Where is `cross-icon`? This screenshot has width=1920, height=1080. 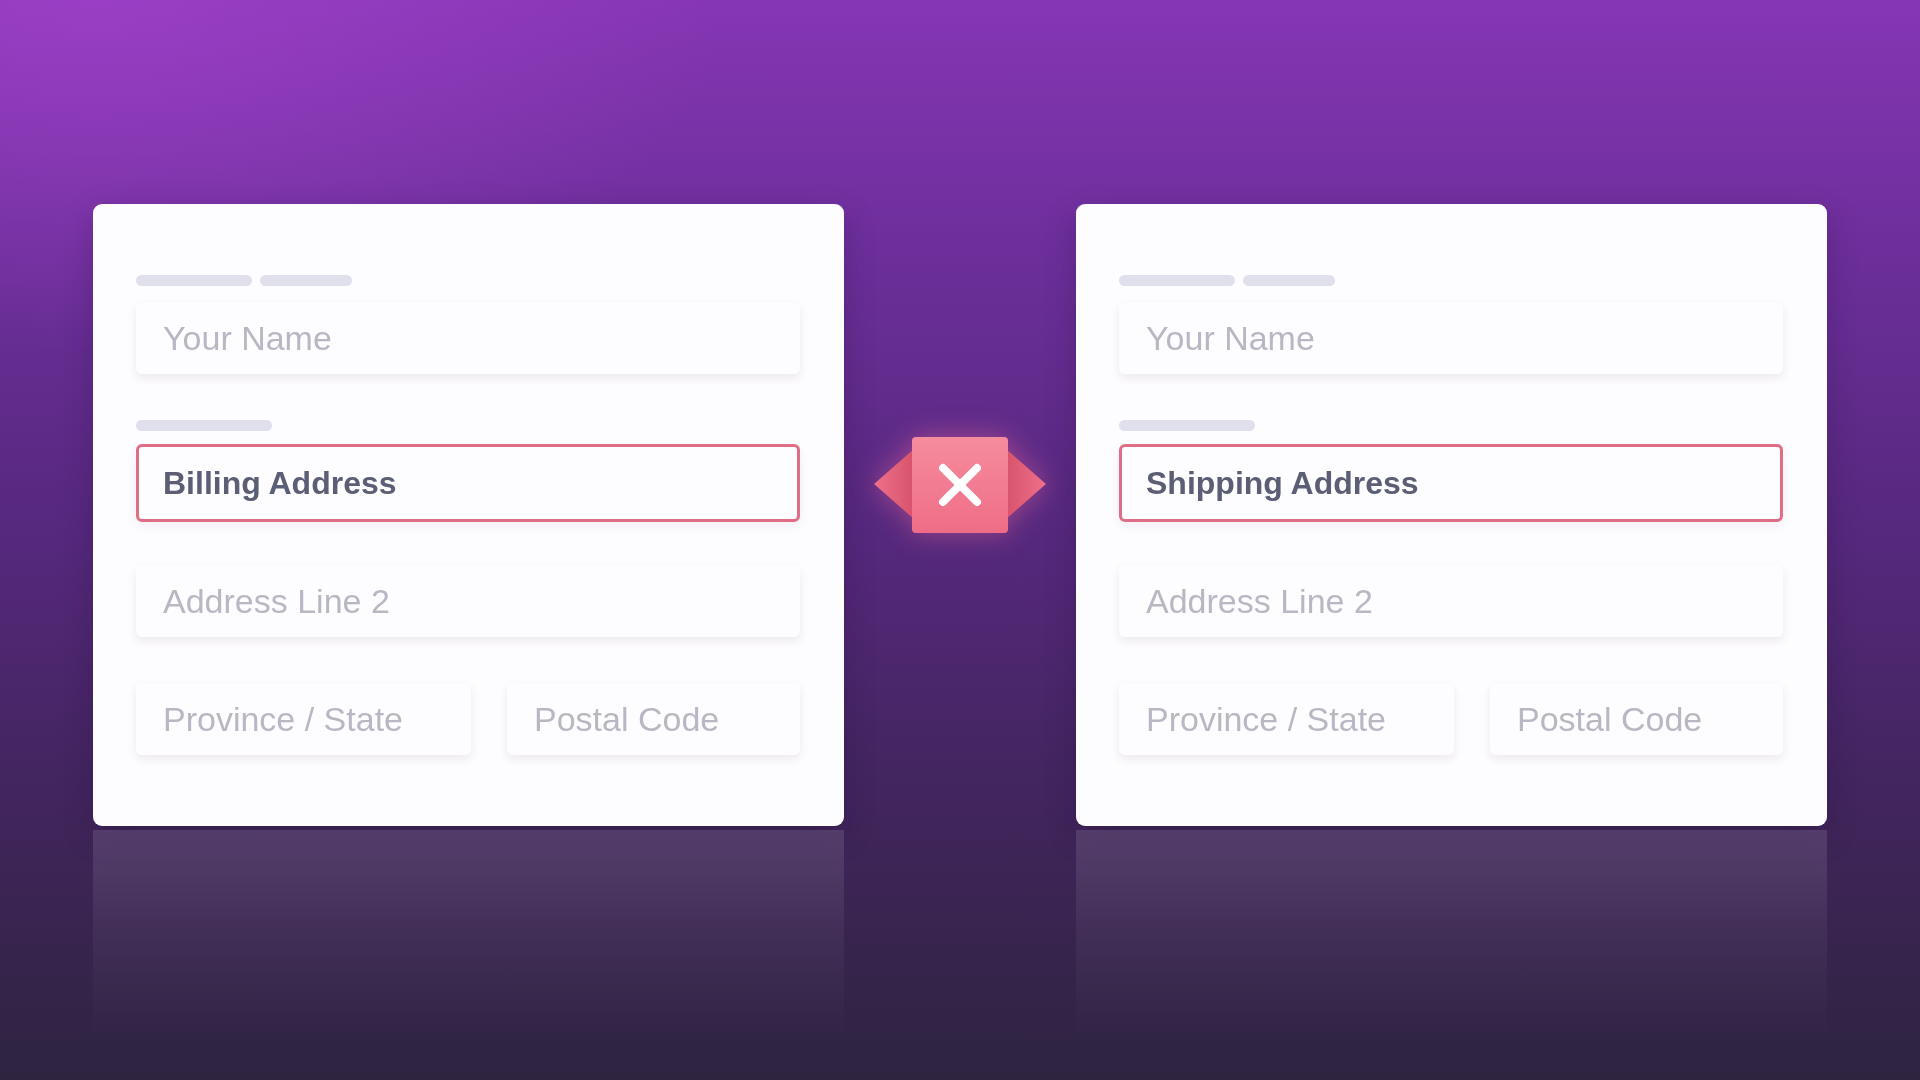 cross-icon is located at coordinates (960, 485).